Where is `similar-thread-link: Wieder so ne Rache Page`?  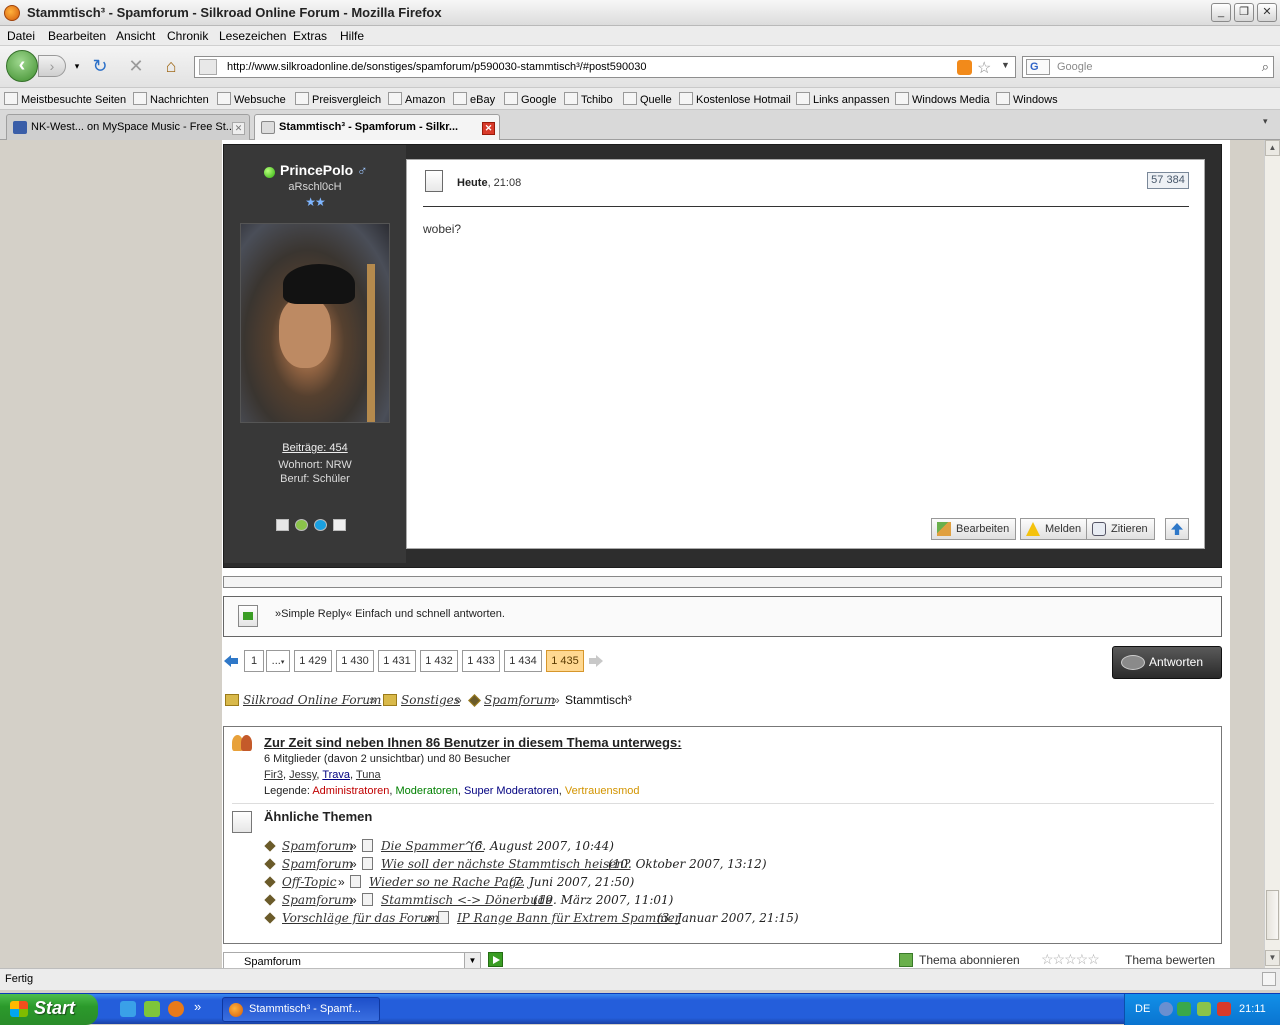
similar-thread-link: Wieder so ne Rache Page is located at coordinates (446, 882).